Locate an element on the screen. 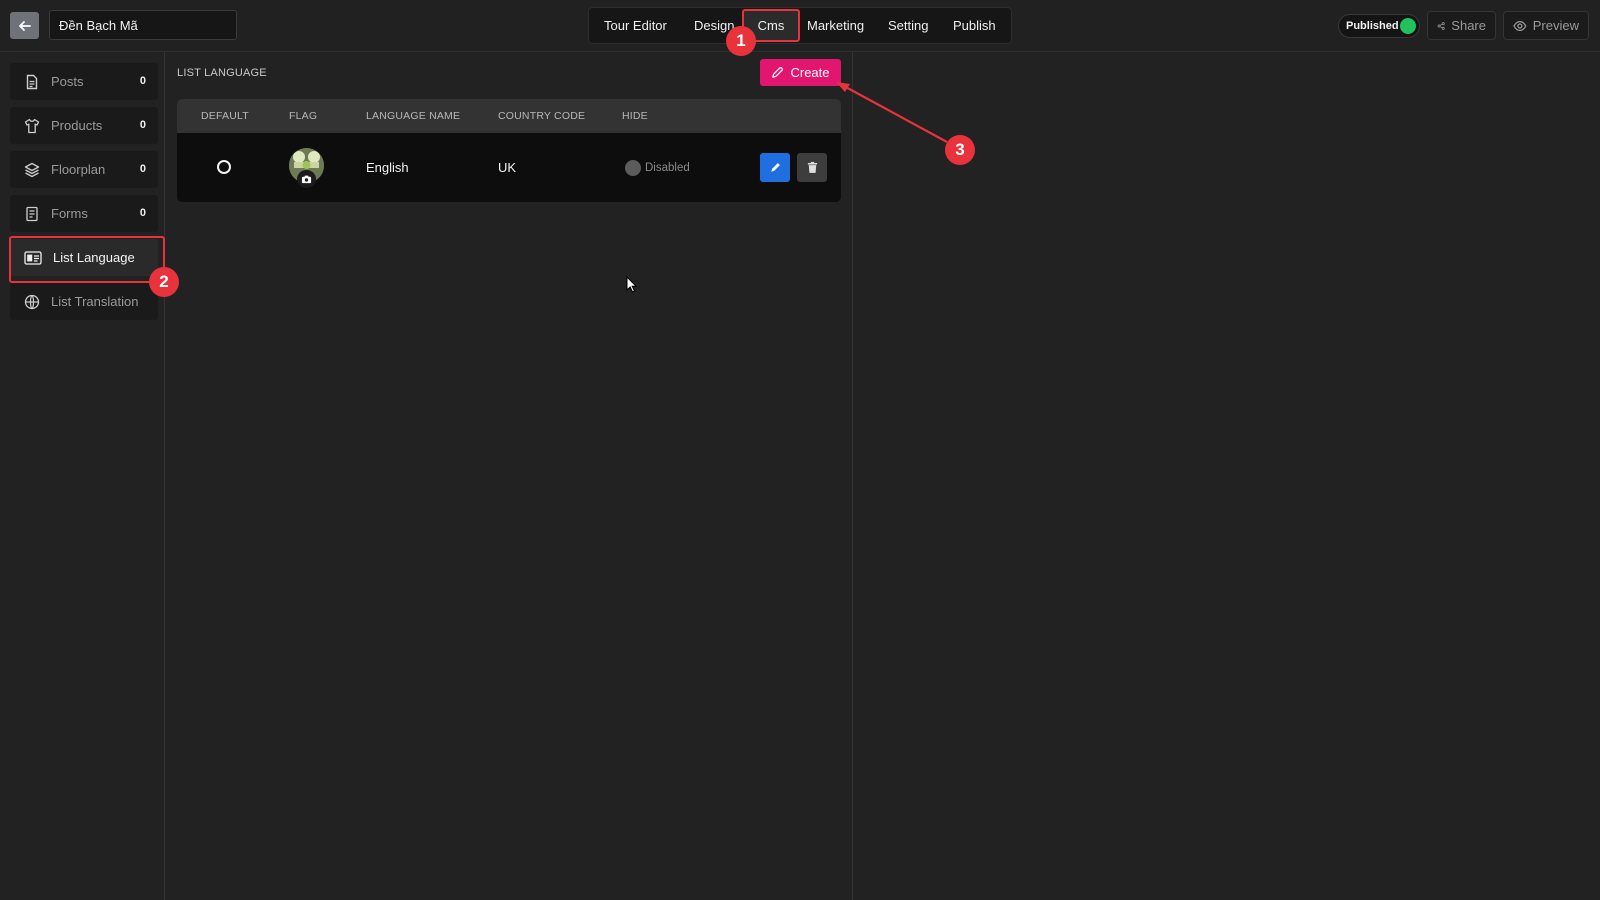 This screenshot has width=1600, height=900. sidebar-item-posts: Posts 0 is located at coordinates (84, 81).